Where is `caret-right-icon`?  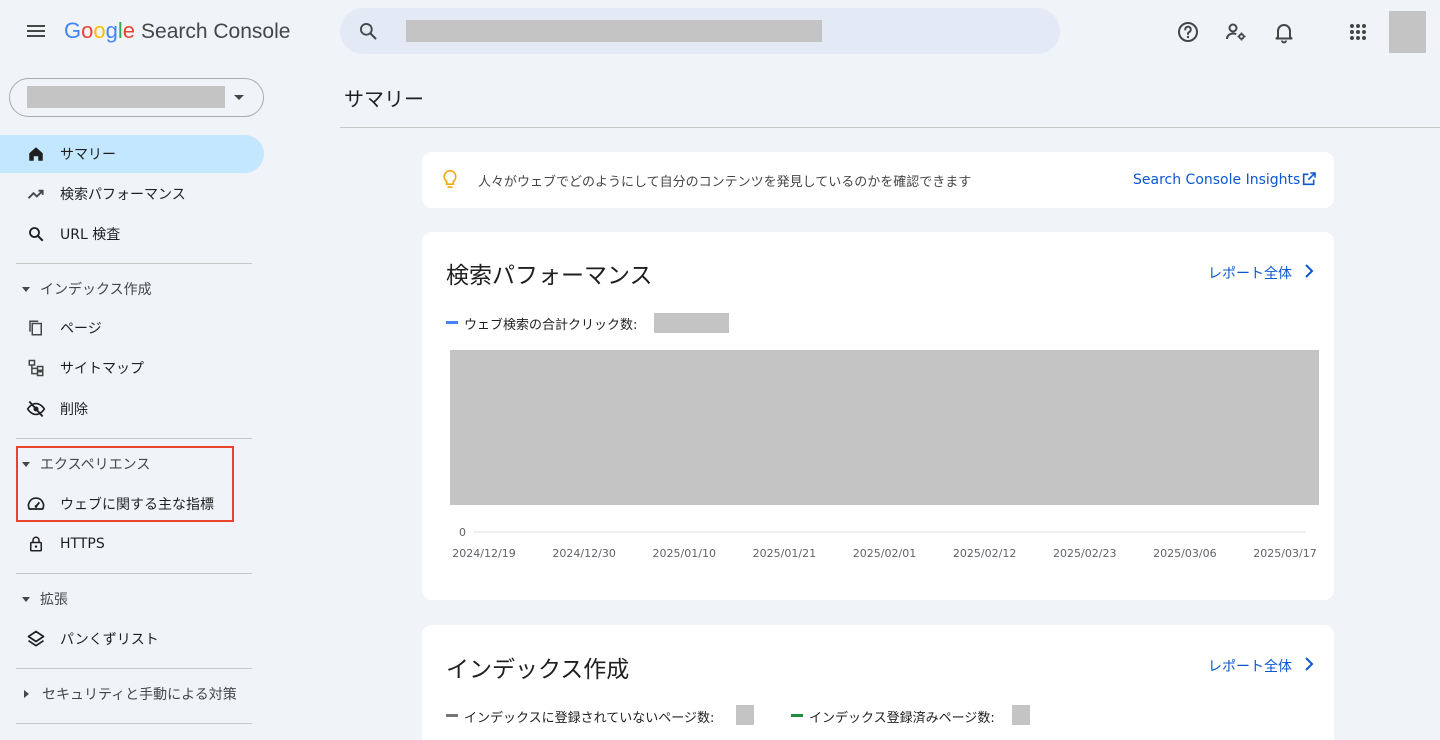 caret-right-icon is located at coordinates (26, 694).